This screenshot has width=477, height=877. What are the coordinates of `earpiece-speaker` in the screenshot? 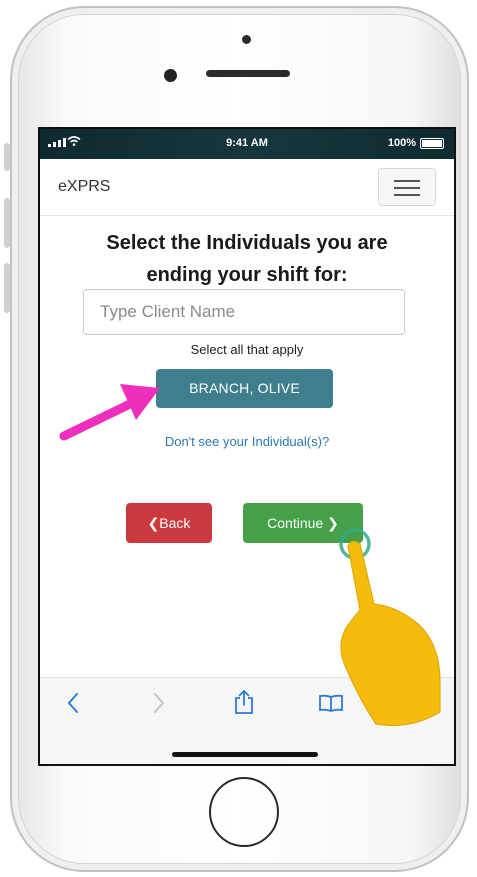 It's located at (248, 73).